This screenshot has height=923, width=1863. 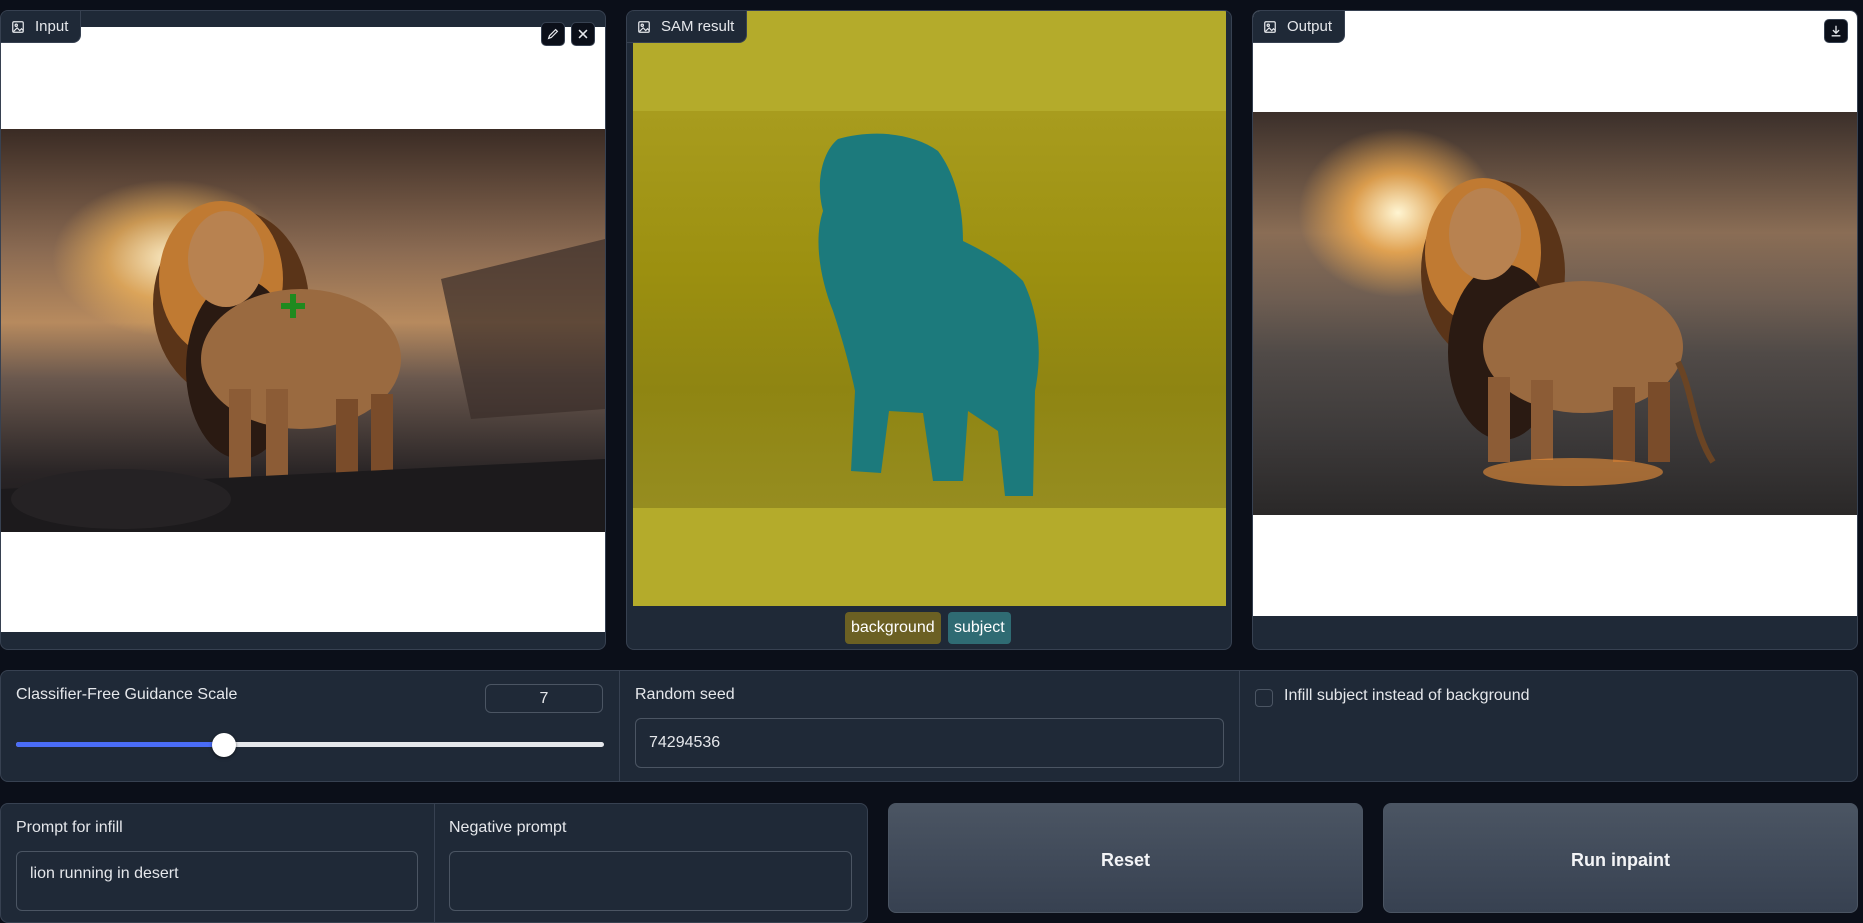 What do you see at coordinates (310, 745) in the screenshot?
I see `guidance-slider` at bounding box center [310, 745].